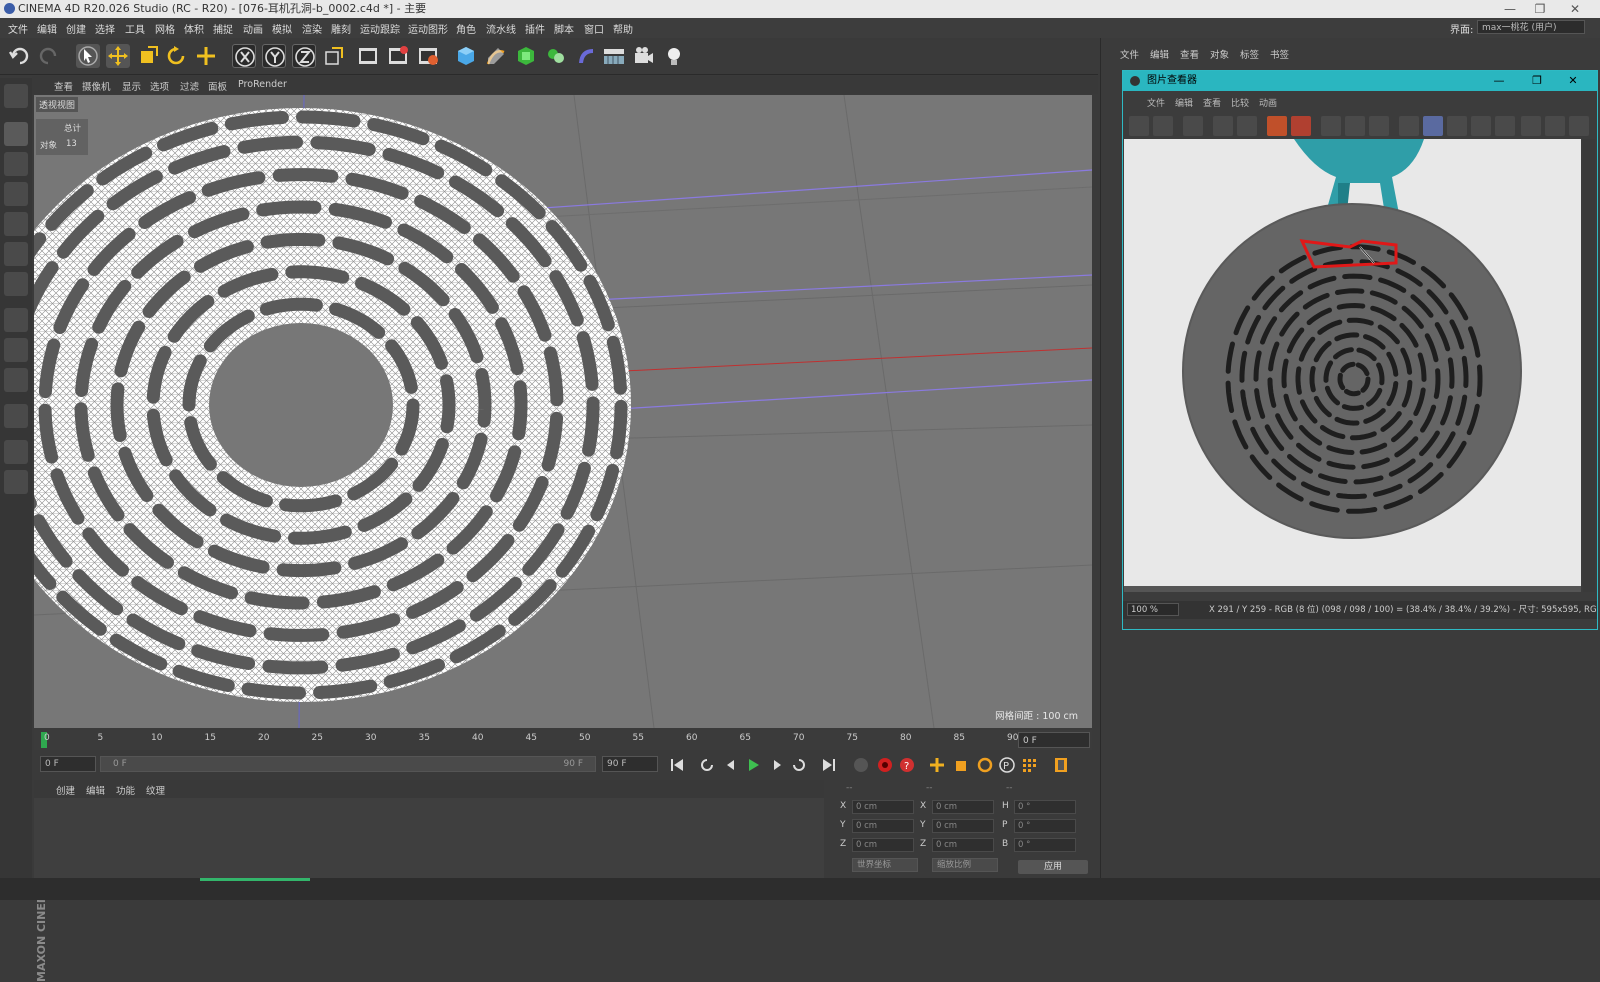 The height and width of the screenshot is (982, 1600). I want to click on pv-ab-compare-icon, so click(1409, 126).